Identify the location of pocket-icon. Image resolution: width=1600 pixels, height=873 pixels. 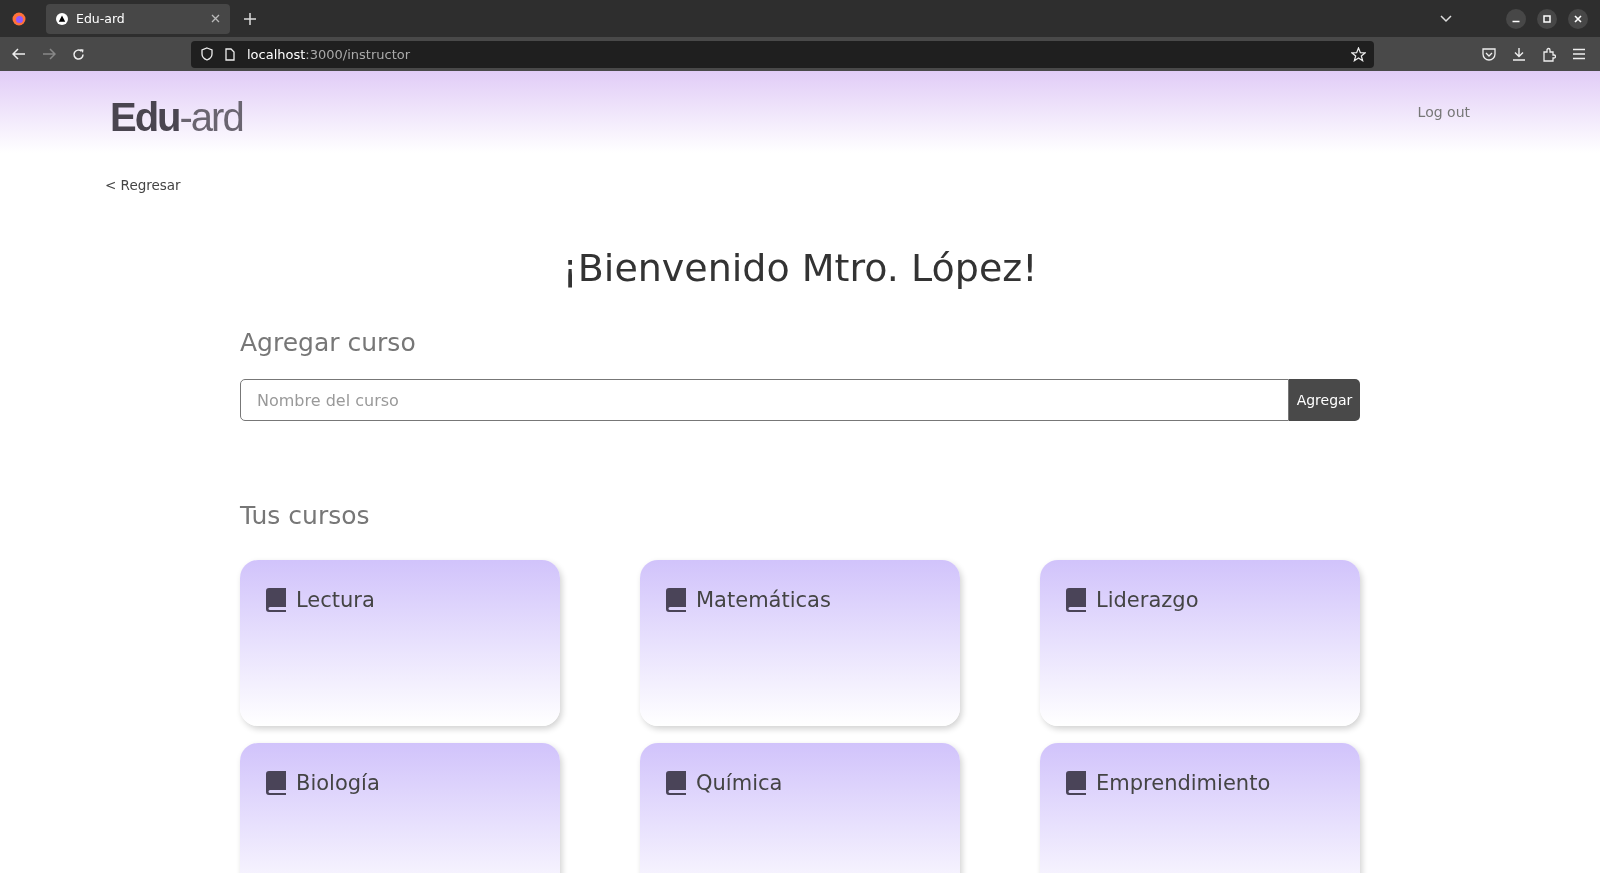
(1489, 54).